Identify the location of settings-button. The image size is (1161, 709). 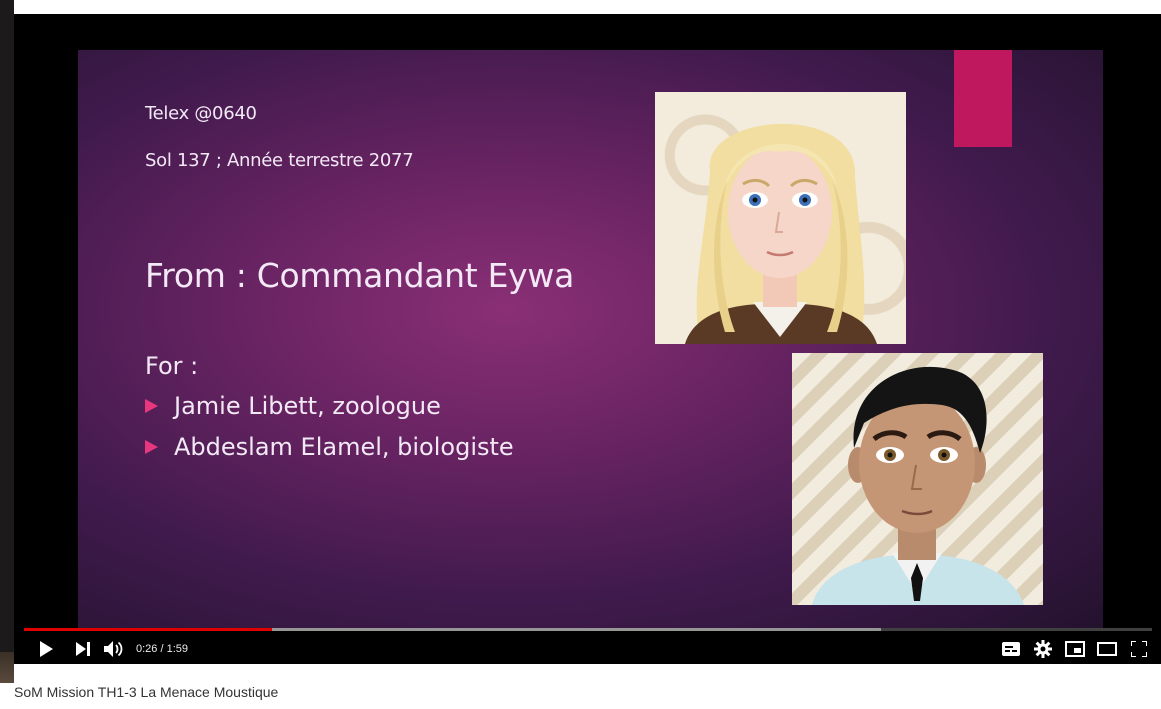
(1043, 649).